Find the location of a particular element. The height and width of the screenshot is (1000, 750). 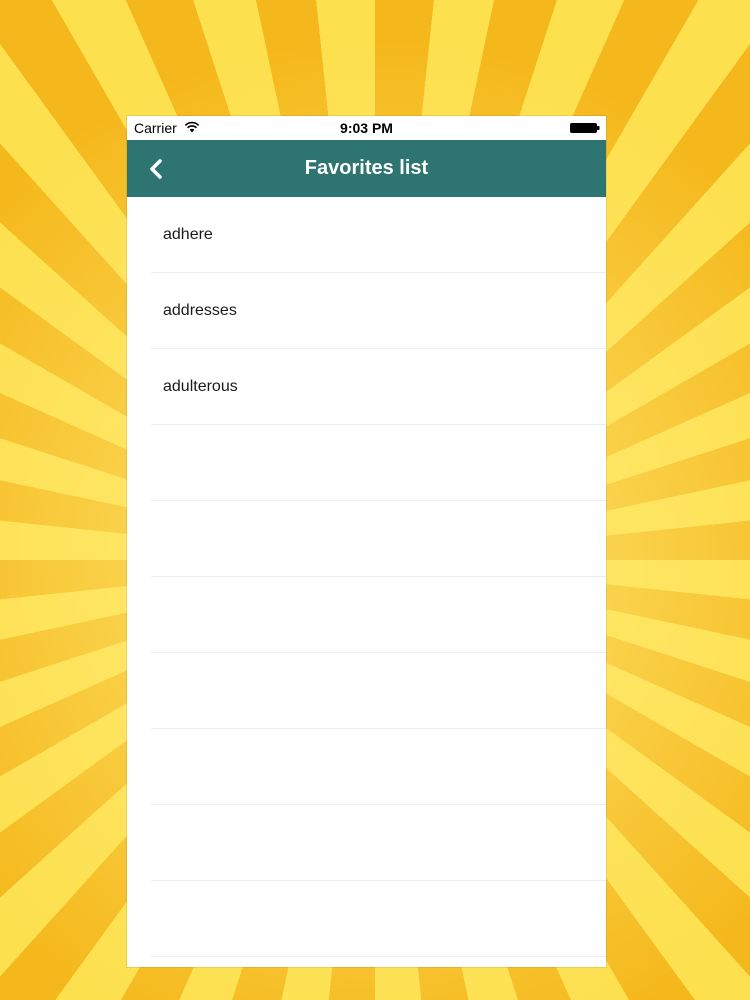

navigation-bar: Favorites list is located at coordinates (366, 168).